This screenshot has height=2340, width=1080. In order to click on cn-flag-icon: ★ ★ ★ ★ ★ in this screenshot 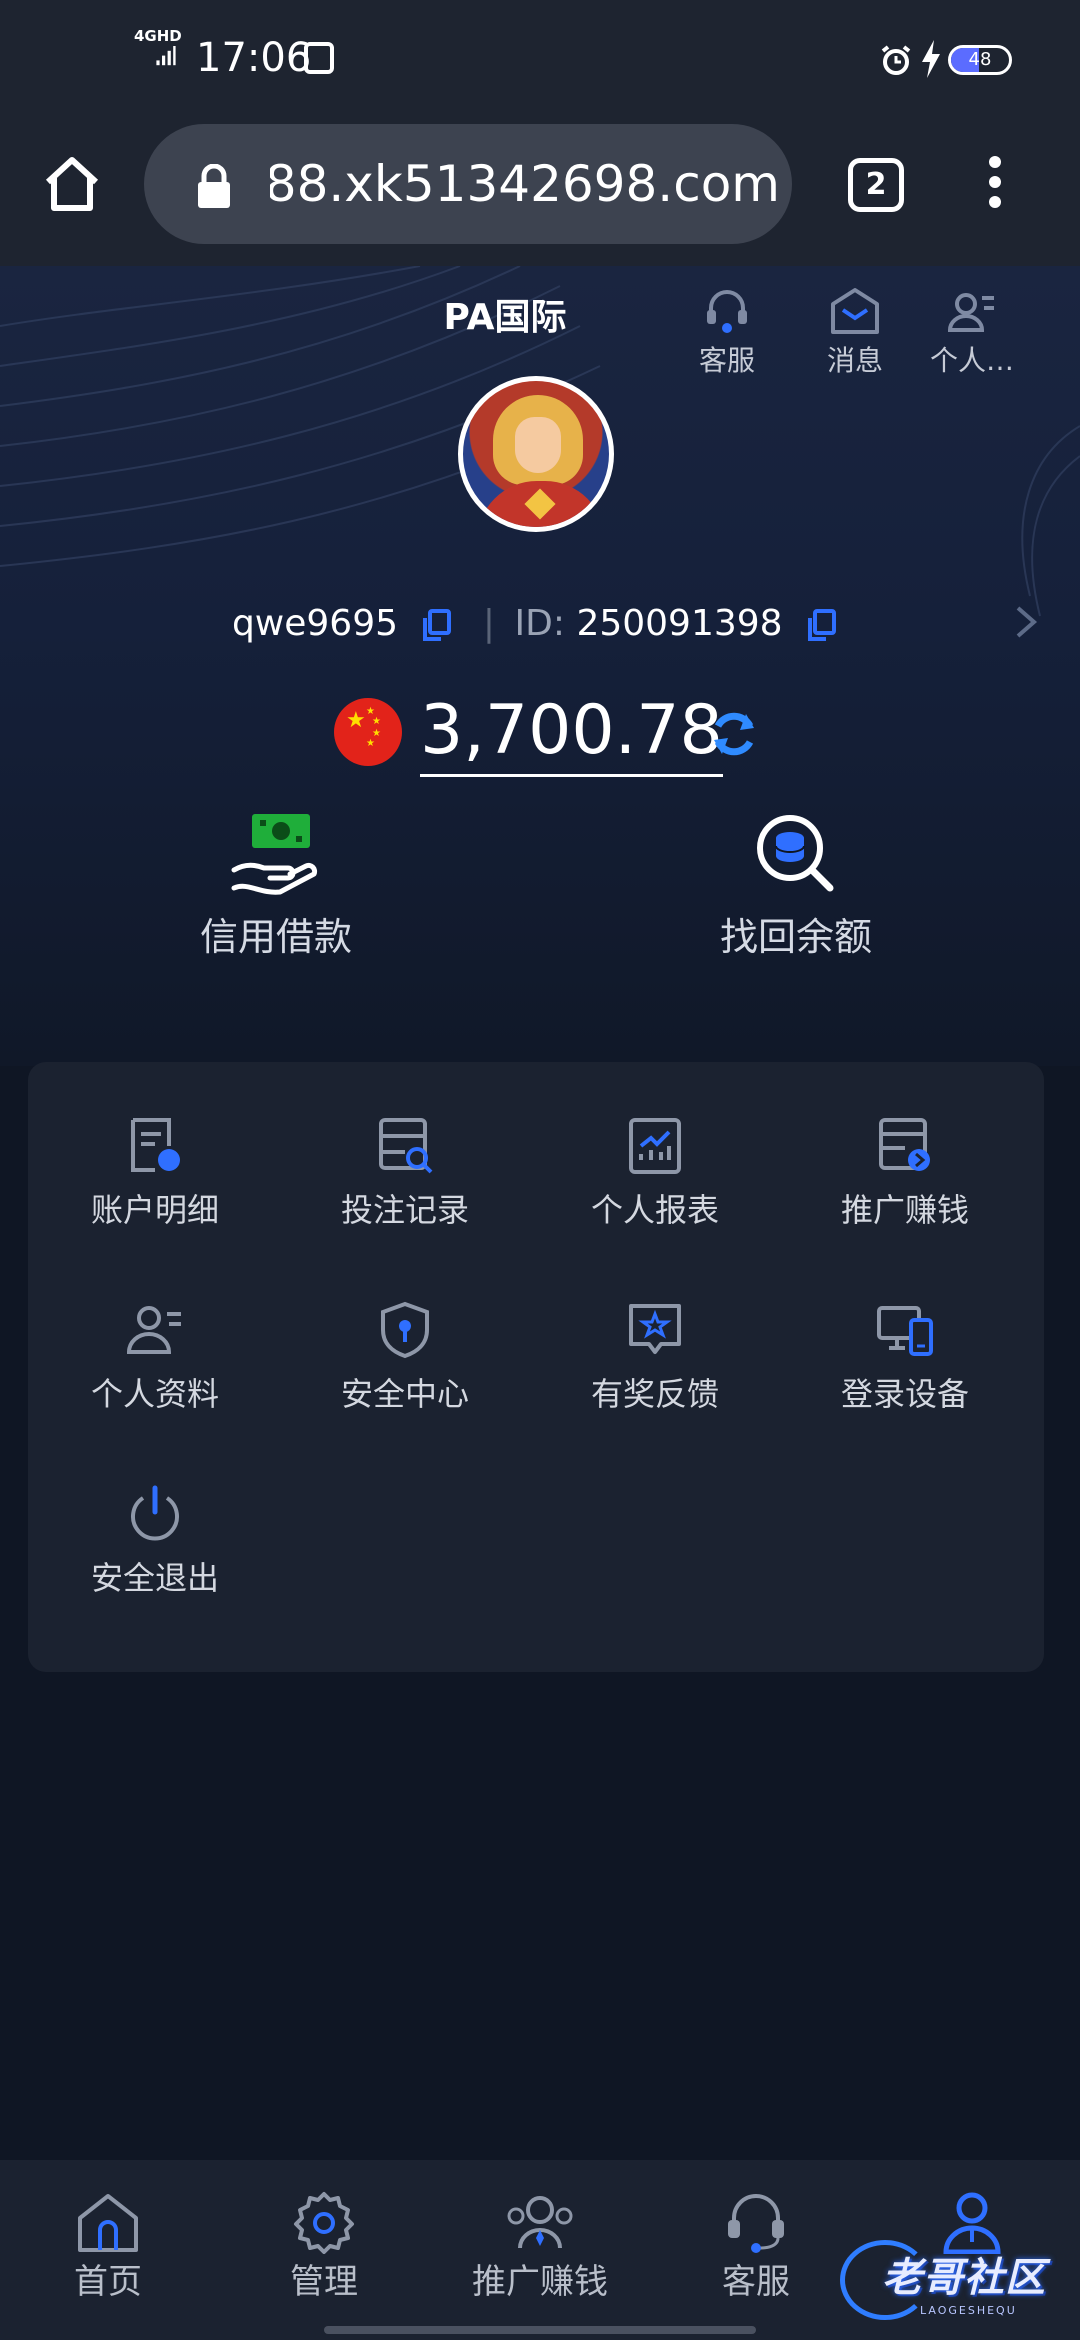, I will do `click(368, 732)`.